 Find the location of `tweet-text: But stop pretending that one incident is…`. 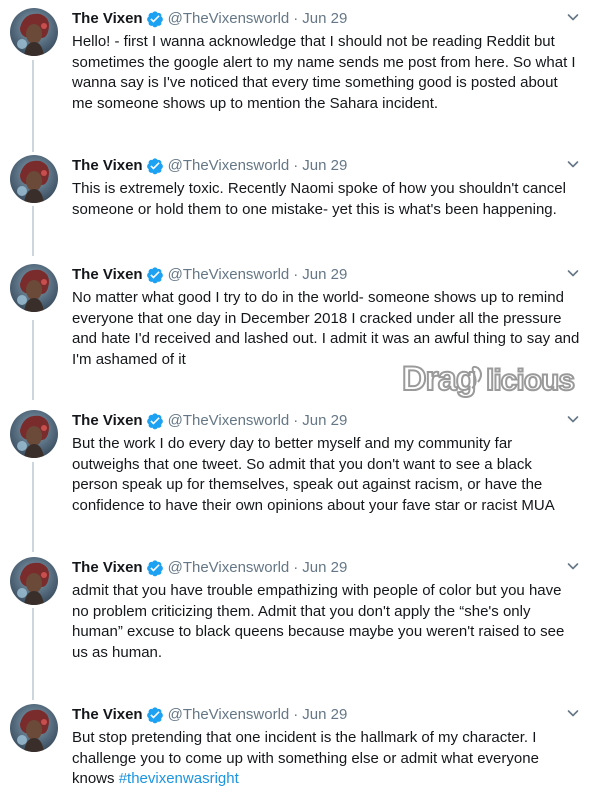

tweet-text: But stop pretending that one incident is… is located at coordinates (326, 759).